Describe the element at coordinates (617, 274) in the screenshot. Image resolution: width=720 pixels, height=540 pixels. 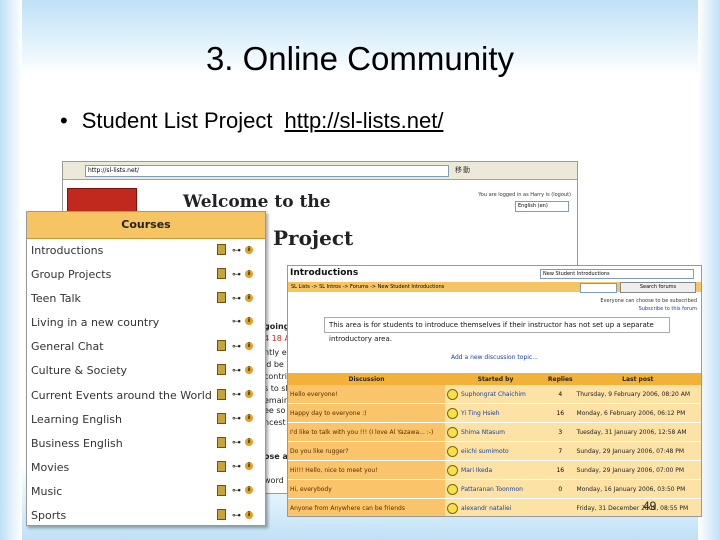
I see `jump-to-select: New Student Introductions` at that location.